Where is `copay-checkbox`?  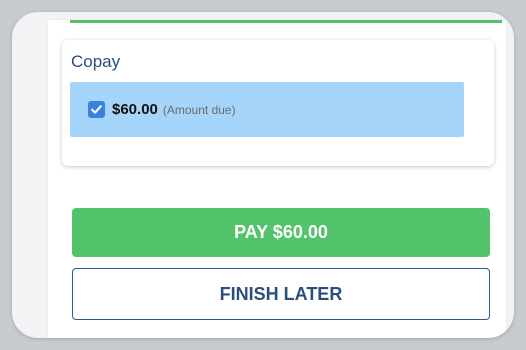 copay-checkbox is located at coordinates (96, 109).